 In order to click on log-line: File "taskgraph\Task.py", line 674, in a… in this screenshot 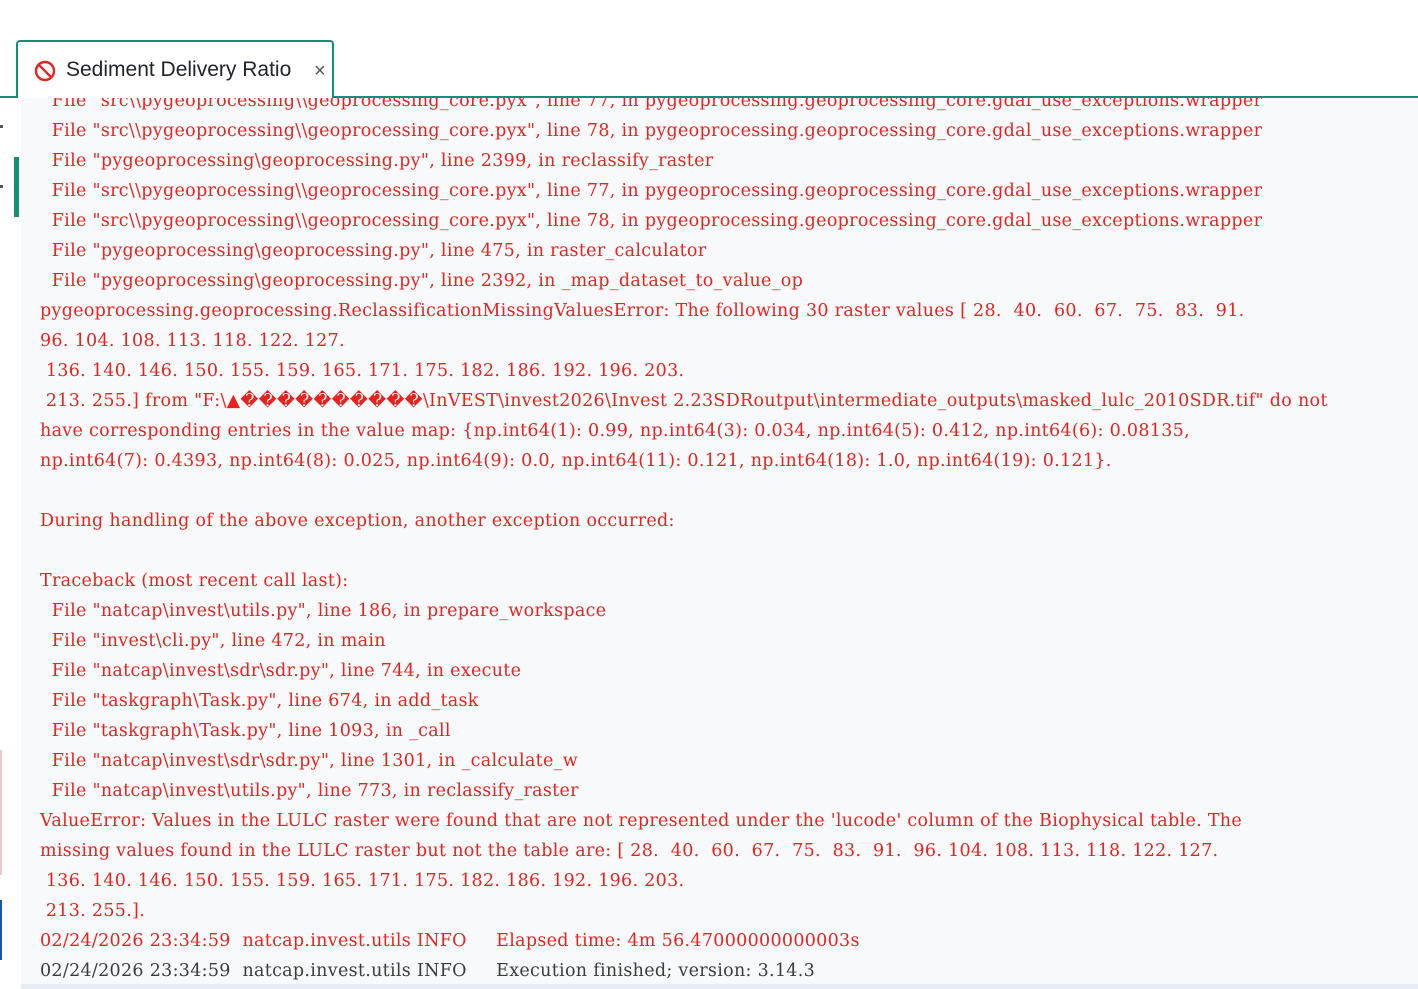, I will do `click(259, 701)`.